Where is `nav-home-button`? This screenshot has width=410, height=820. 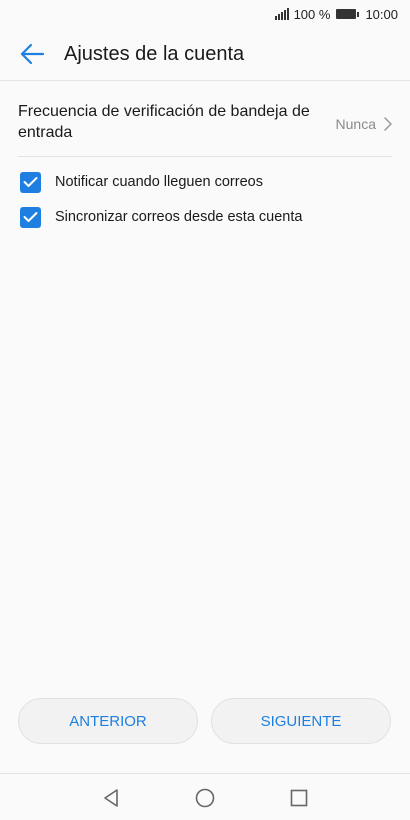
nav-home-button is located at coordinates (205, 798).